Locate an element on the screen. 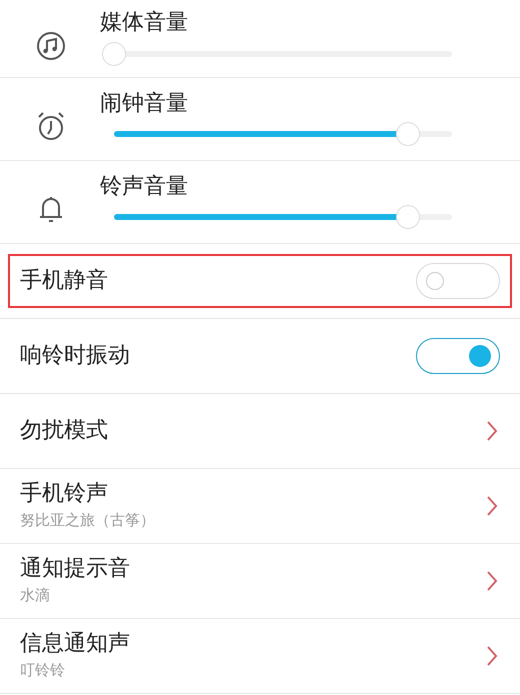 This screenshot has height=695, width=520. setting-label: 信息通知声 is located at coordinates (75, 644).